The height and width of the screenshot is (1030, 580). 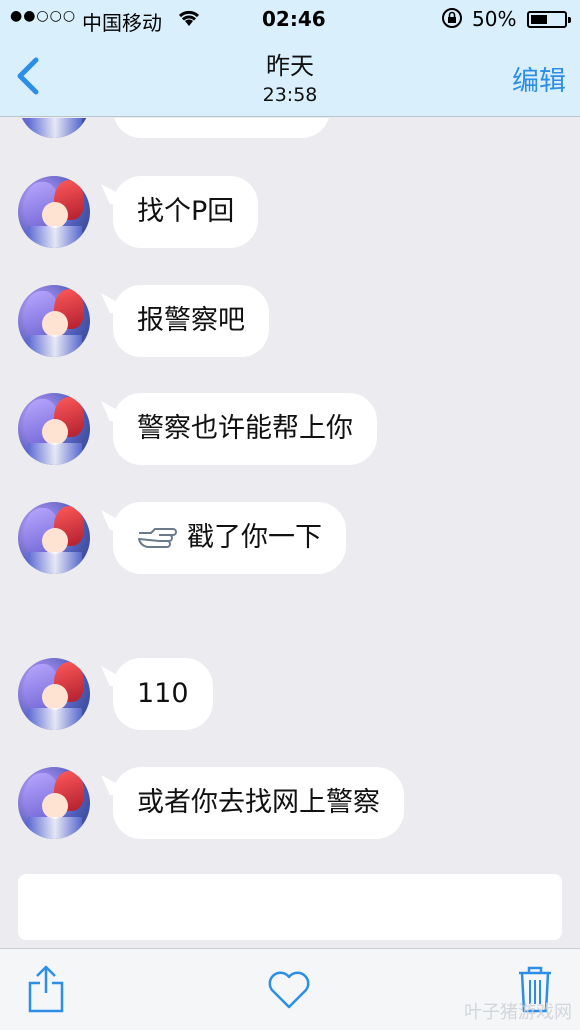 I want to click on poke-hand-icon, so click(x=157, y=537).